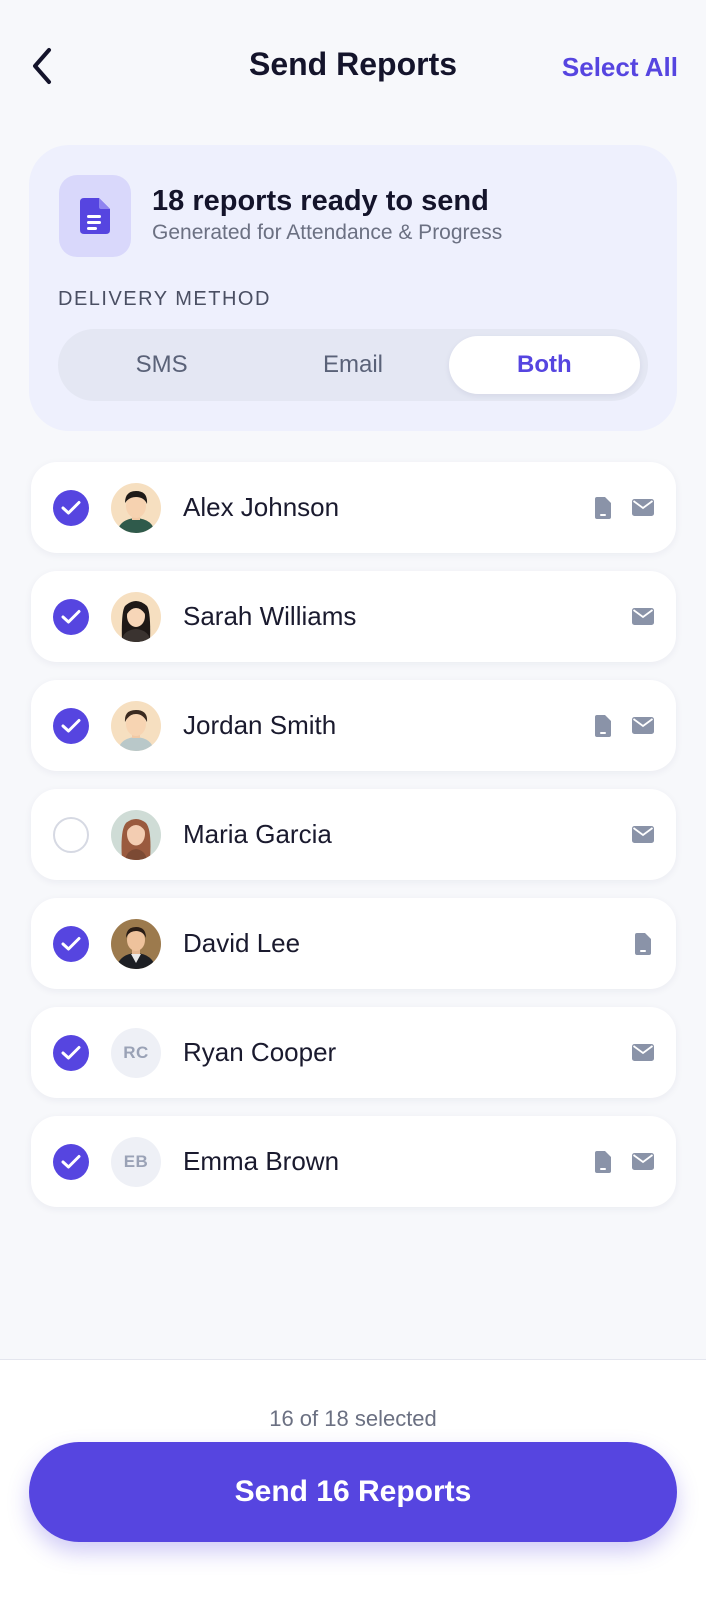  What do you see at coordinates (353, 65) in the screenshot?
I see `header: Send Reports Select All` at bounding box center [353, 65].